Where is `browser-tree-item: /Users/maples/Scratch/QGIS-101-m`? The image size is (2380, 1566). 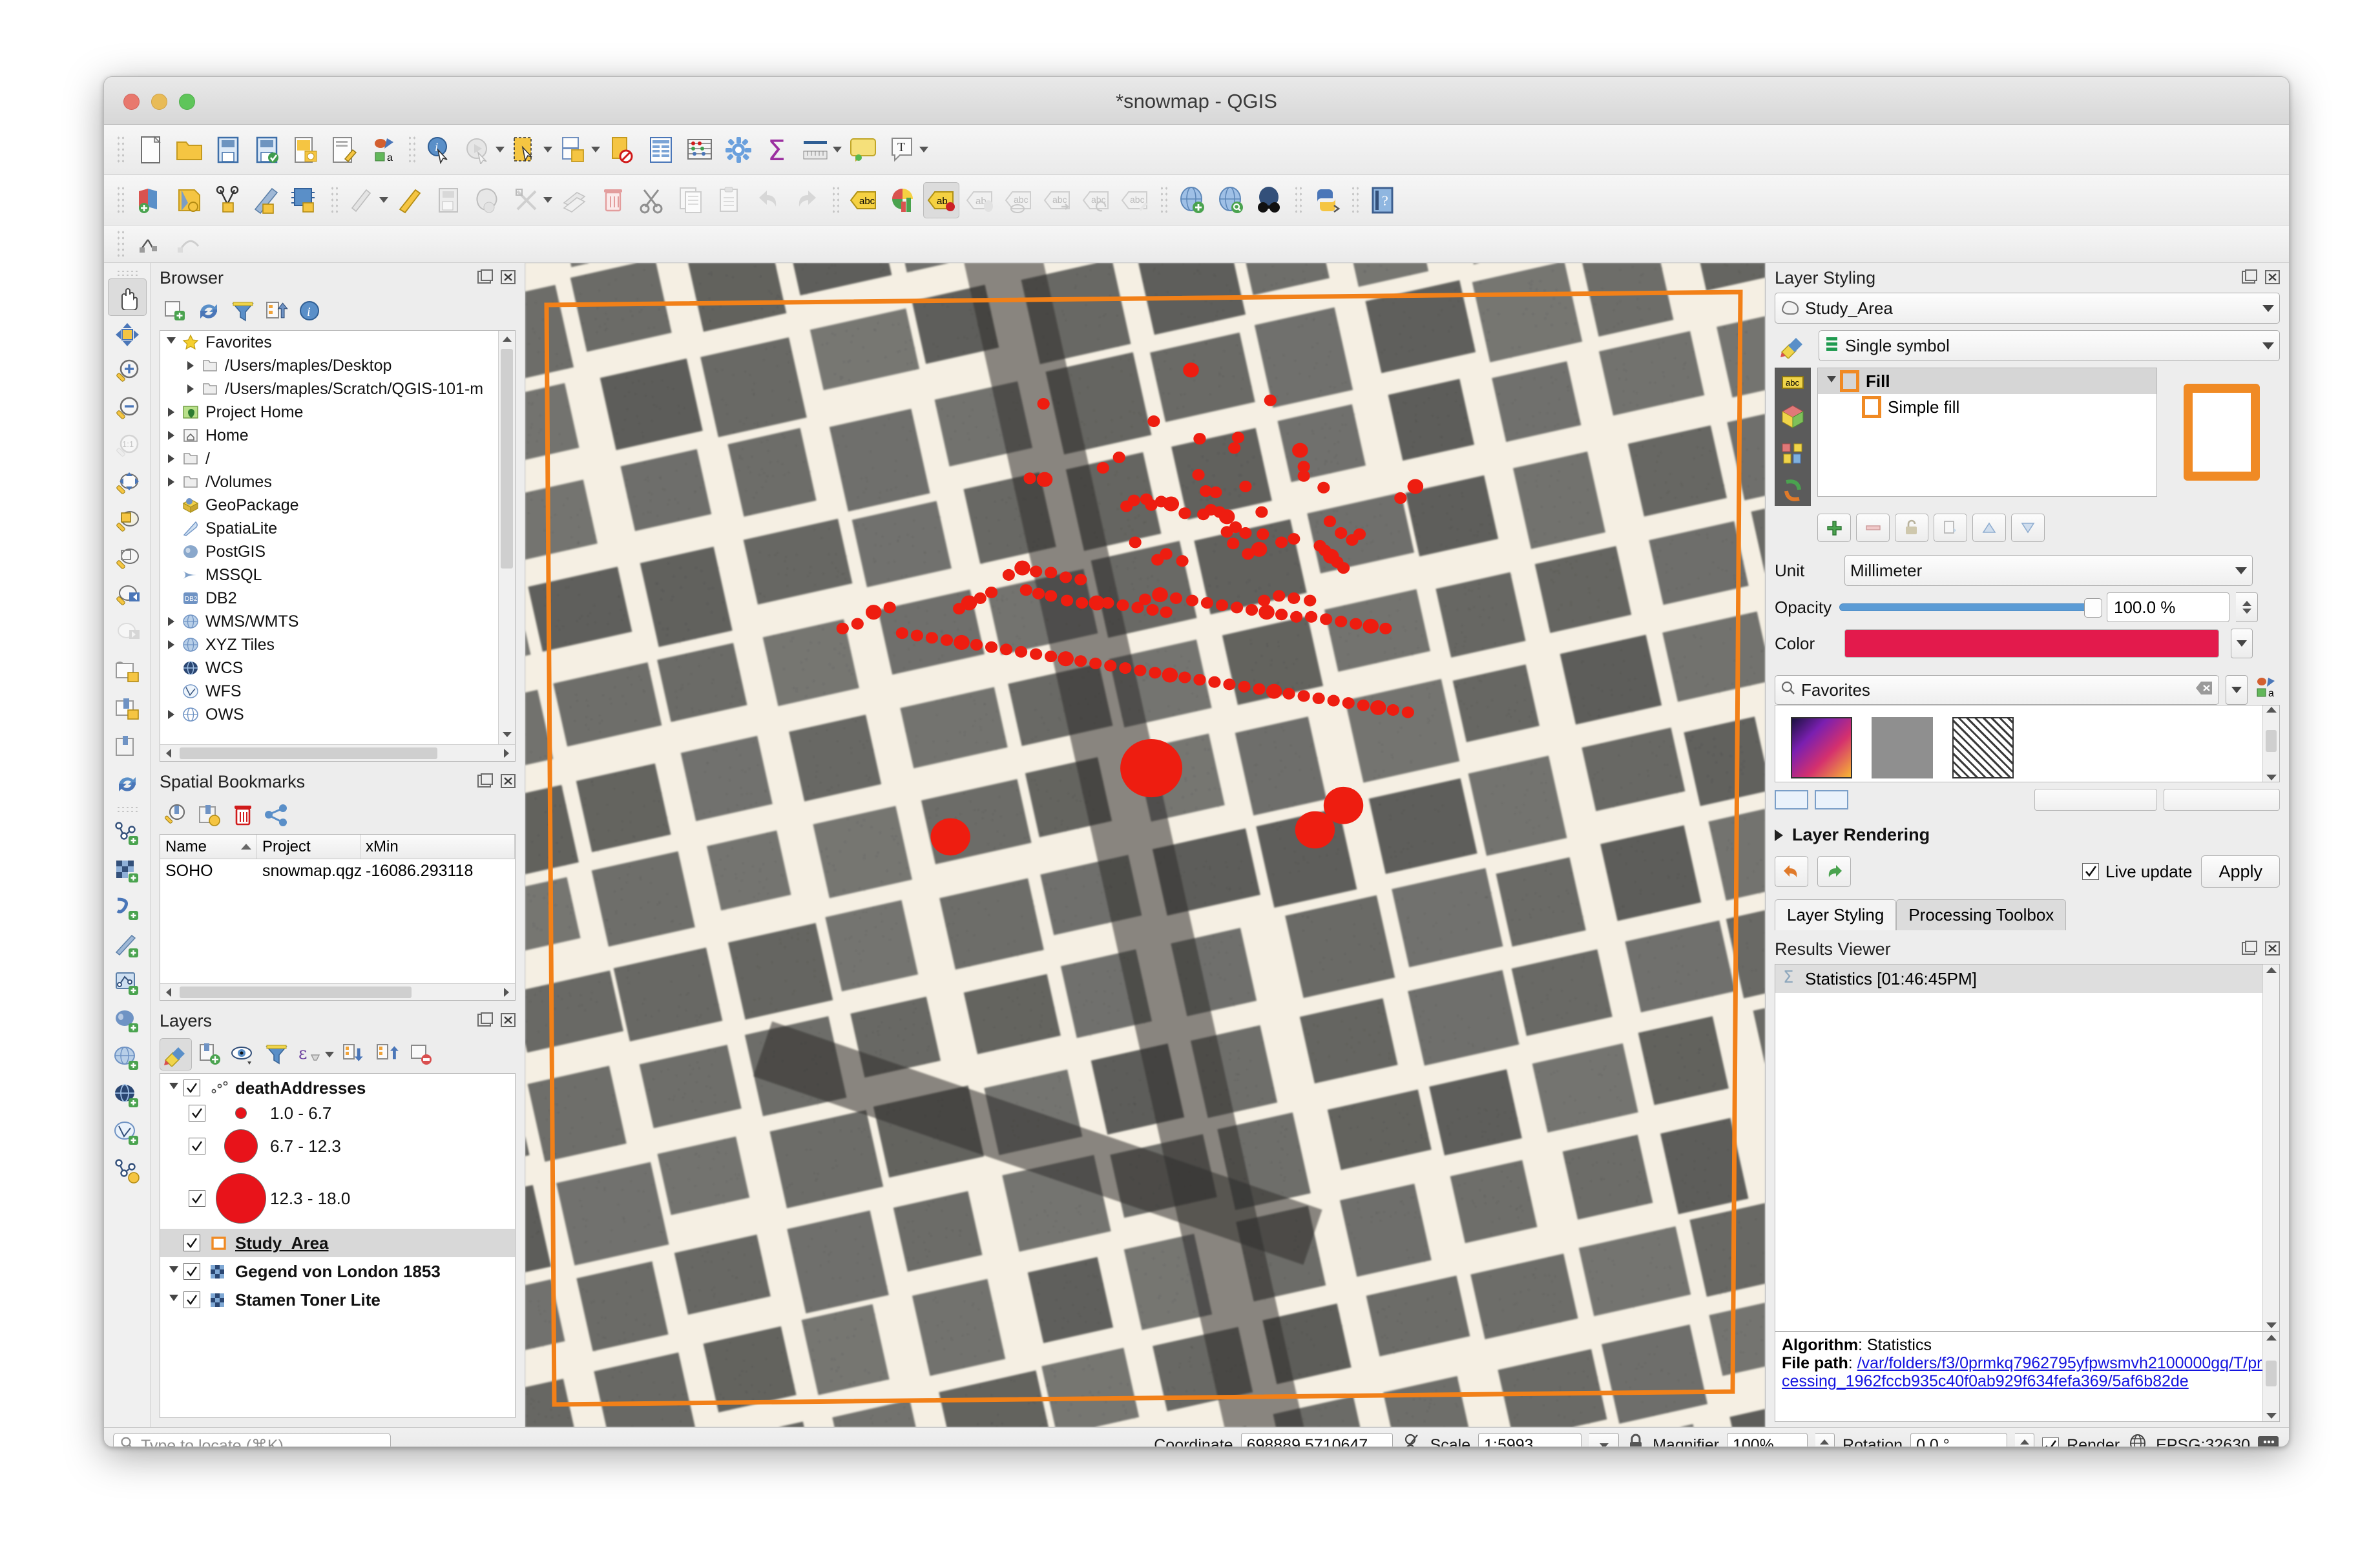
browser-tree-item: /Users/maples/Scratch/QGIS-101-m is located at coordinates (337, 389).